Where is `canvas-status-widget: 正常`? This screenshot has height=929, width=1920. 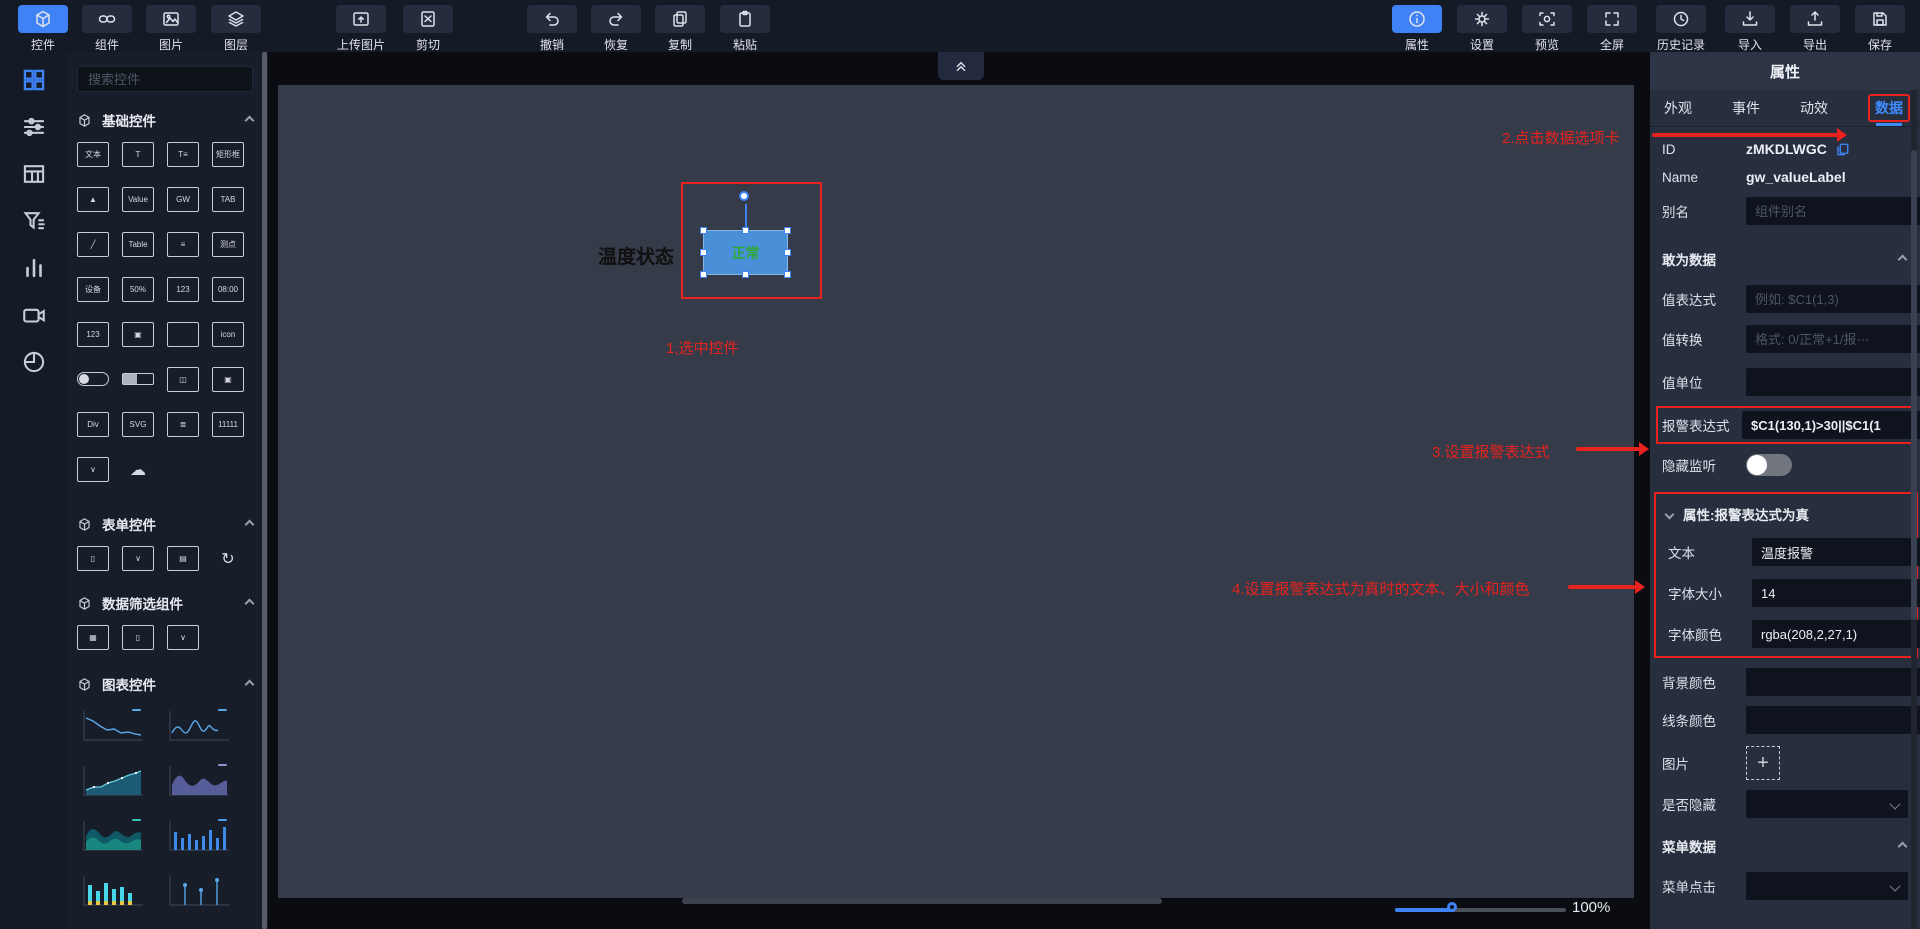
canvas-status-widget: 正常 is located at coordinates (745, 234).